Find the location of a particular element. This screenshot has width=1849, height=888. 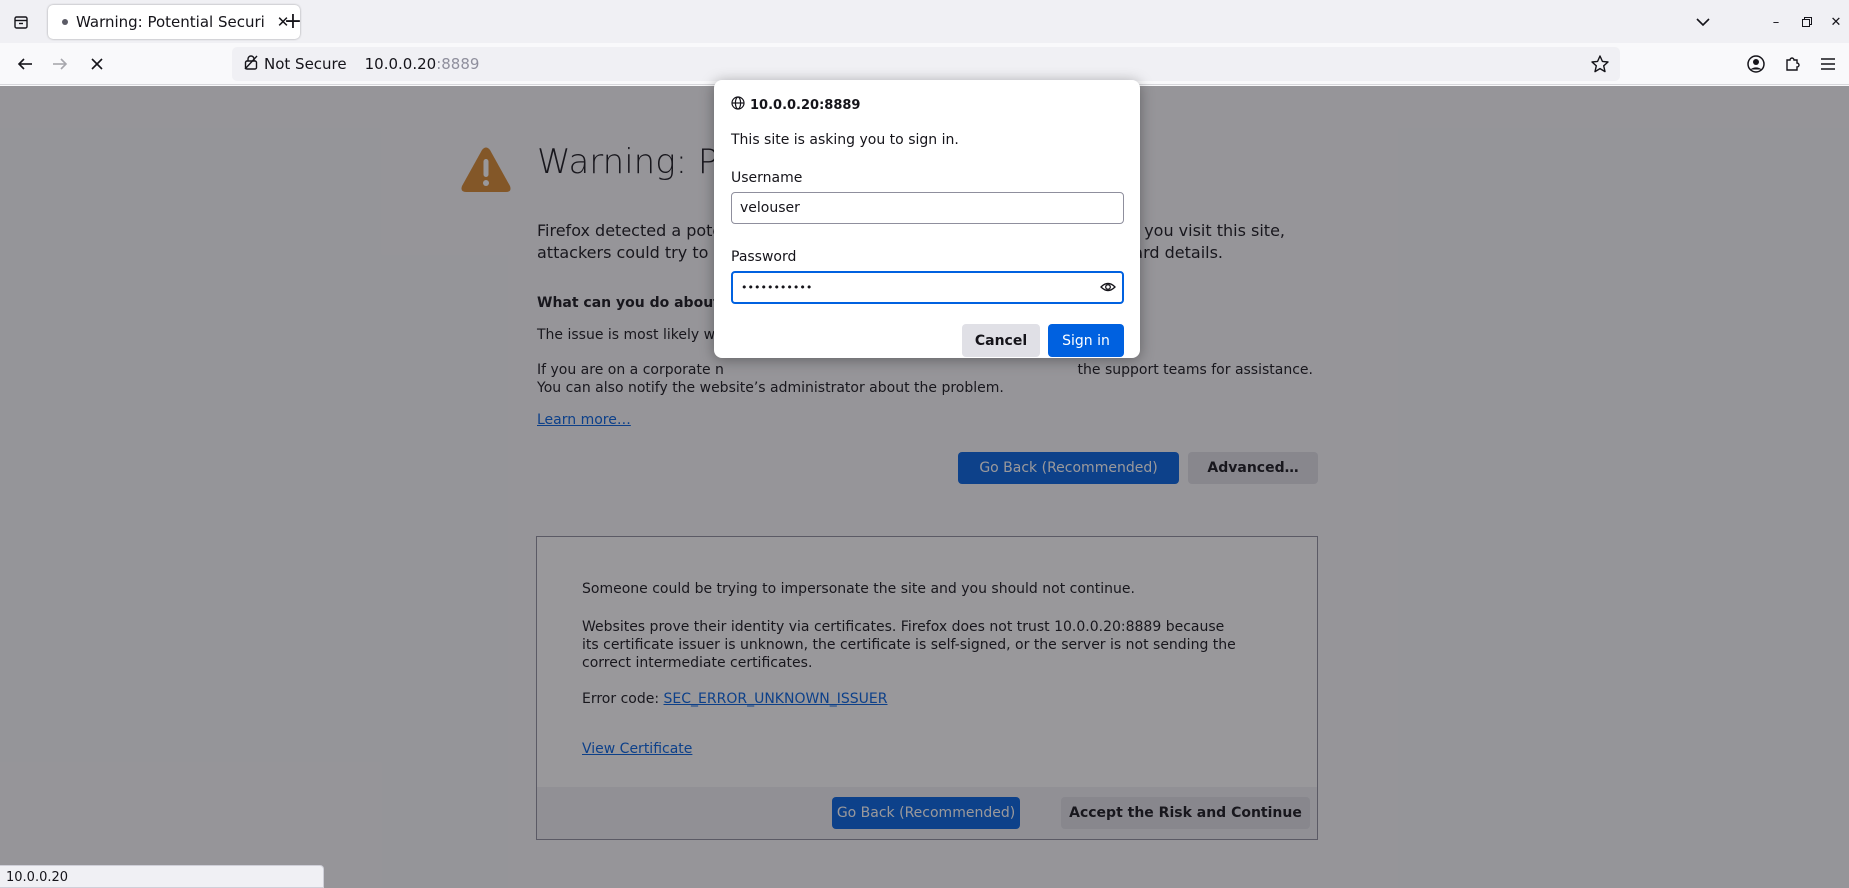

dot-icon is located at coordinates (65, 22).